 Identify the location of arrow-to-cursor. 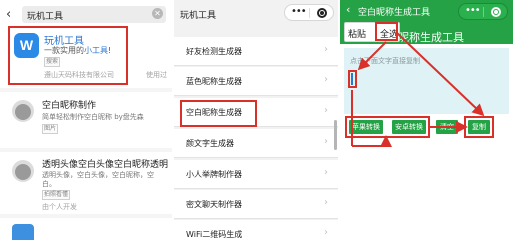
(372, 56).